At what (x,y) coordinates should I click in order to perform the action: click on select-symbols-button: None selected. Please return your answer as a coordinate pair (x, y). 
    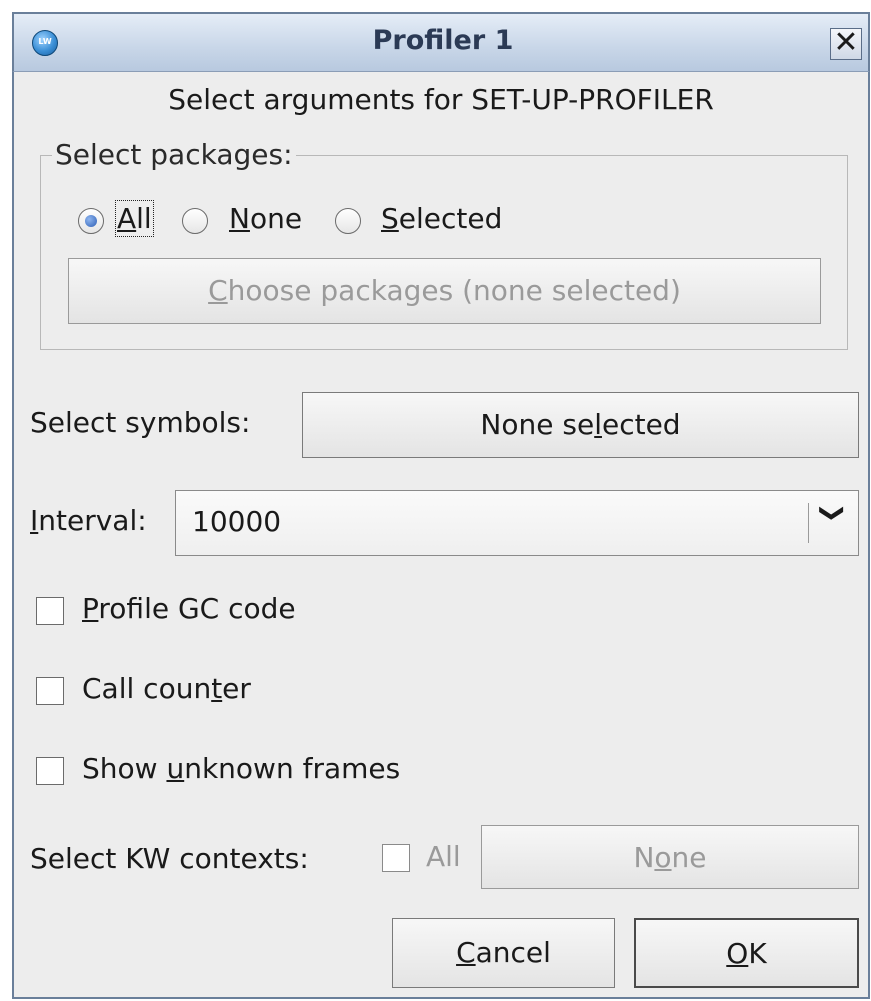
    Looking at the image, I should click on (580, 425).